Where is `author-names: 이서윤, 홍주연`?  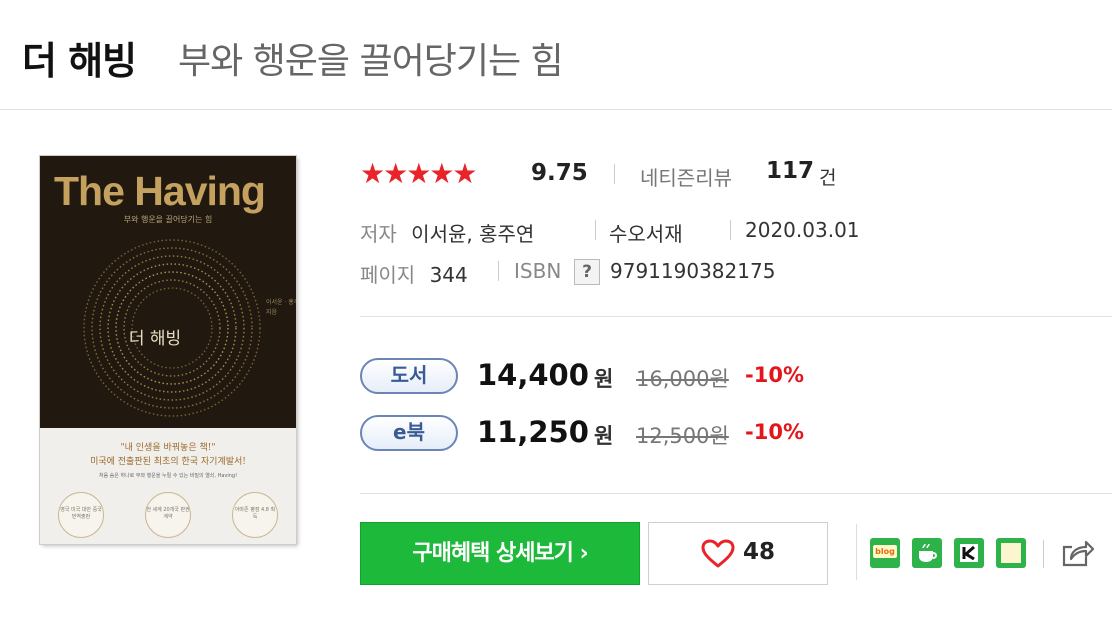
author-names: 이서윤, 홍주연 is located at coordinates (472, 234).